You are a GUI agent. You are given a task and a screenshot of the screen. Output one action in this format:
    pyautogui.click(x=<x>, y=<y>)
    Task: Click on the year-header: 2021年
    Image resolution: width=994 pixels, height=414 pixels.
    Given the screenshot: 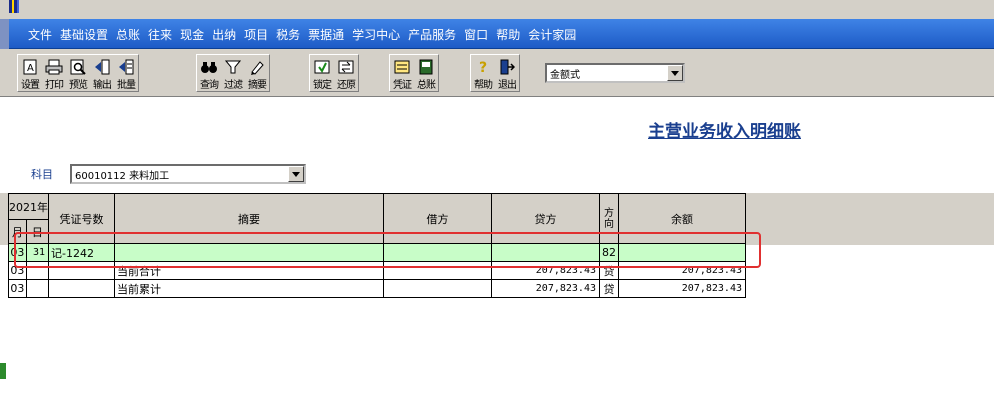 What is the action you would take?
    pyautogui.click(x=28, y=206)
    